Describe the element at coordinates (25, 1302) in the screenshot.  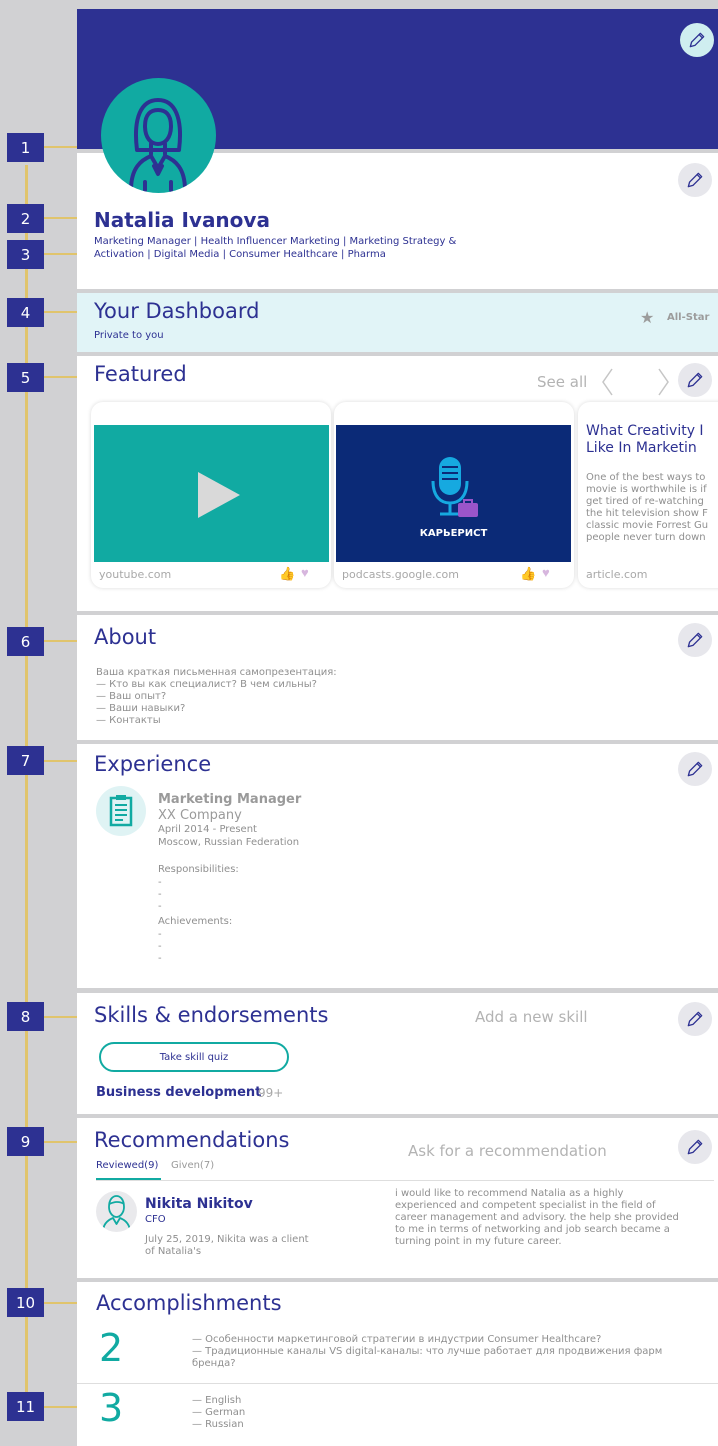
I see `callout-10: 10` at that location.